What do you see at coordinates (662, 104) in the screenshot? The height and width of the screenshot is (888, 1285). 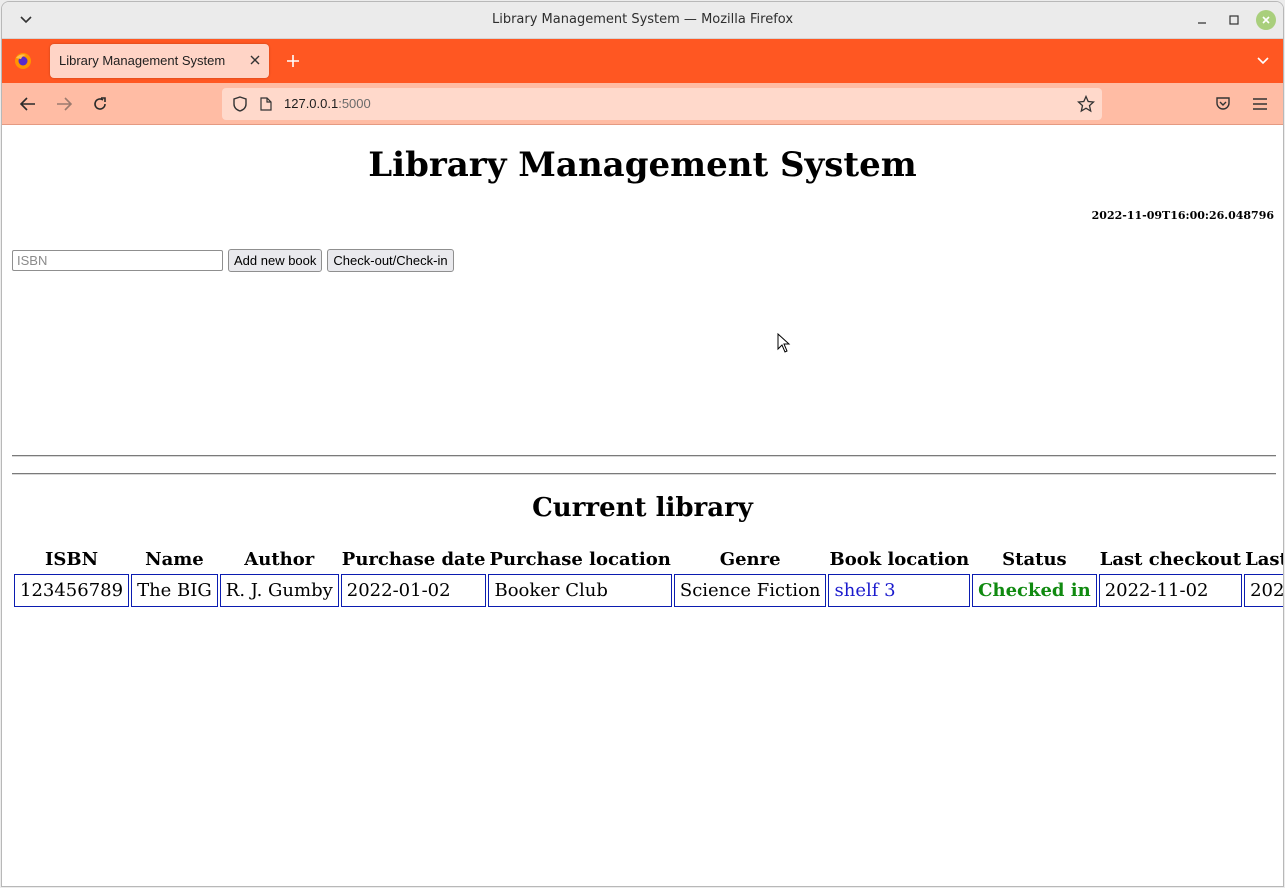 I see `url-bar: 127.0.0.1:5000` at bounding box center [662, 104].